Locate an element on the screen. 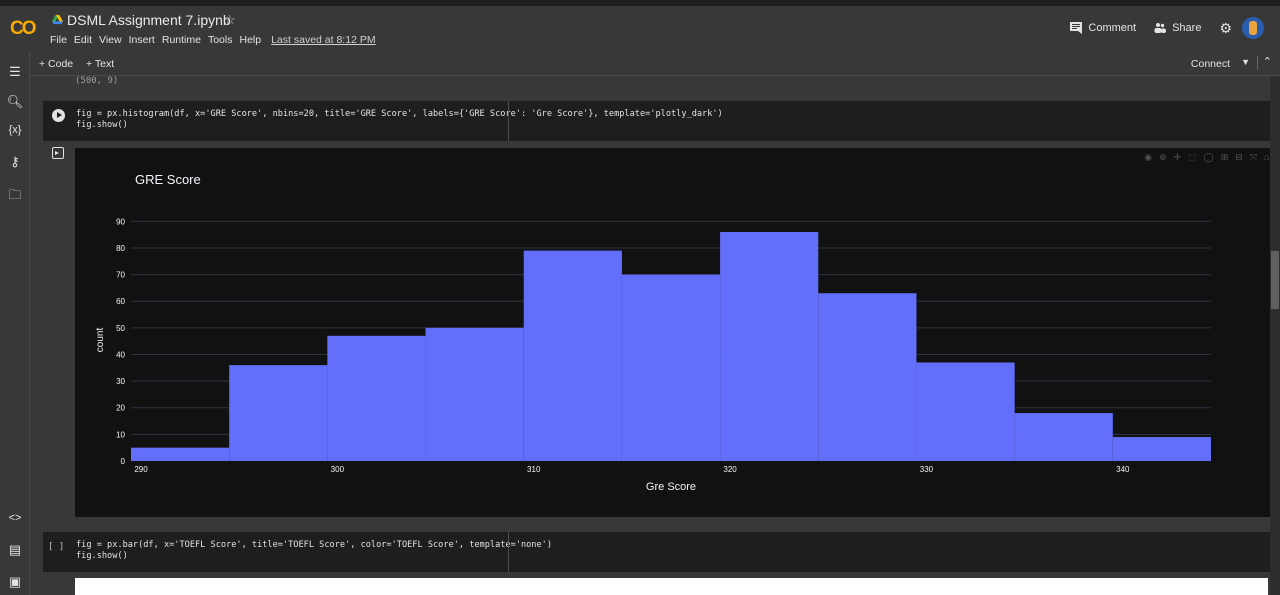 The width and height of the screenshot is (1280, 595). code-snippets-icon: <> is located at coordinates (15, 518).